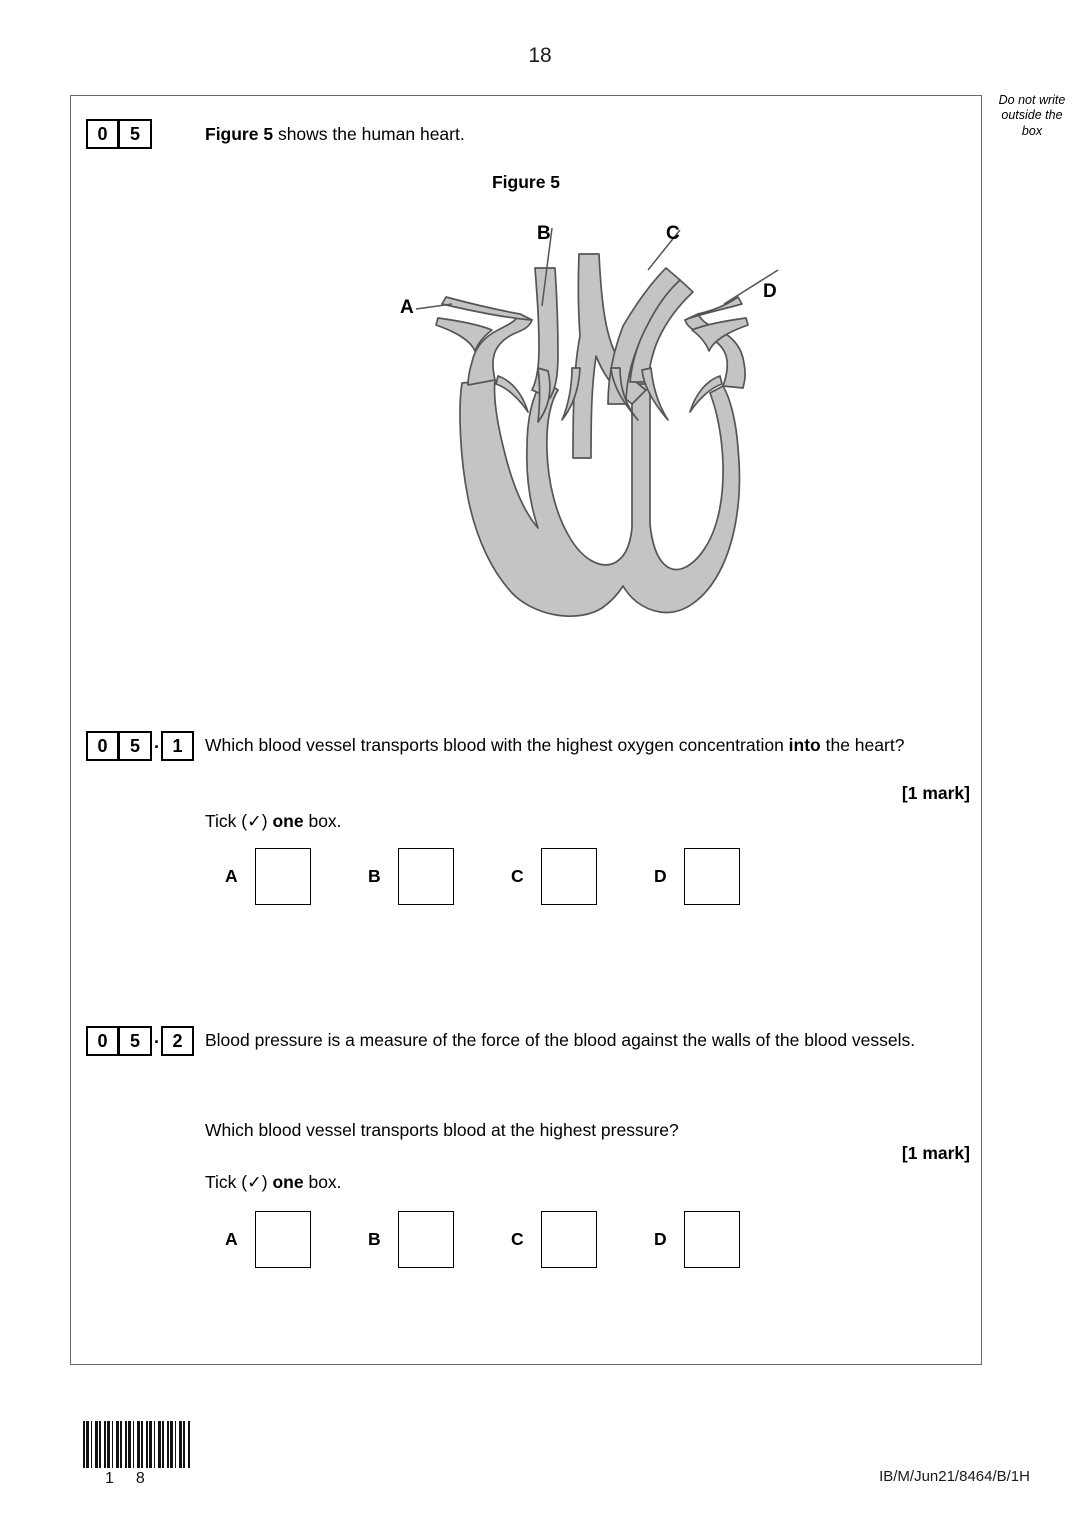 The width and height of the screenshot is (1080, 1527). I want to click on tick-box-b, so click(426, 876).